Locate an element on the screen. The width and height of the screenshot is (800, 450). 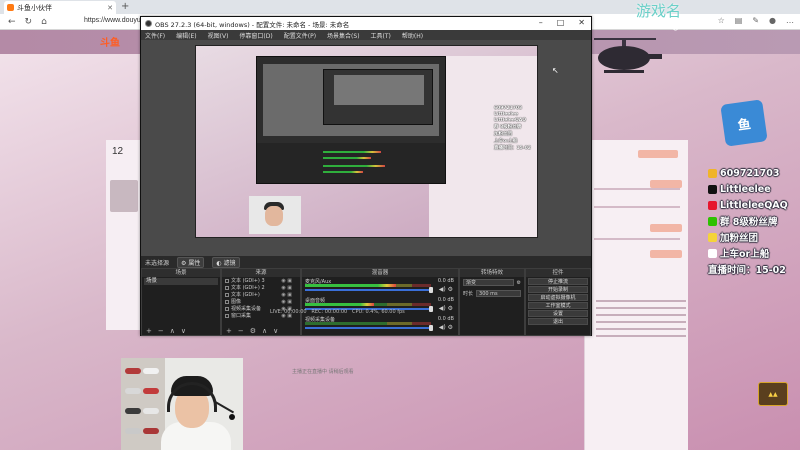
properties-button: ⚙ 属性 is located at coordinates (191, 262).